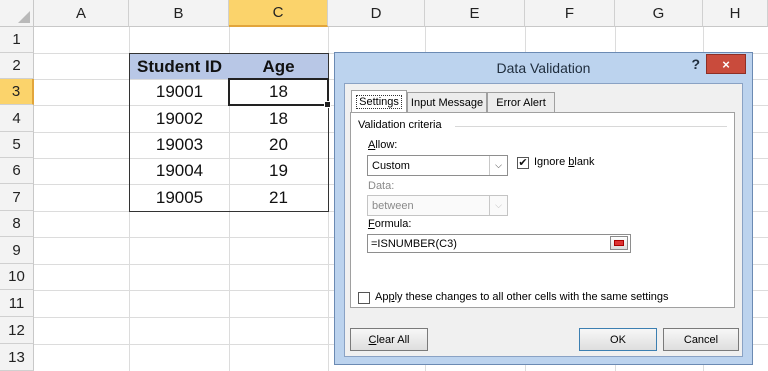 This screenshot has height=371, width=768. Describe the element at coordinates (278, 145) in the screenshot. I see `table-cell-age: 20` at that location.